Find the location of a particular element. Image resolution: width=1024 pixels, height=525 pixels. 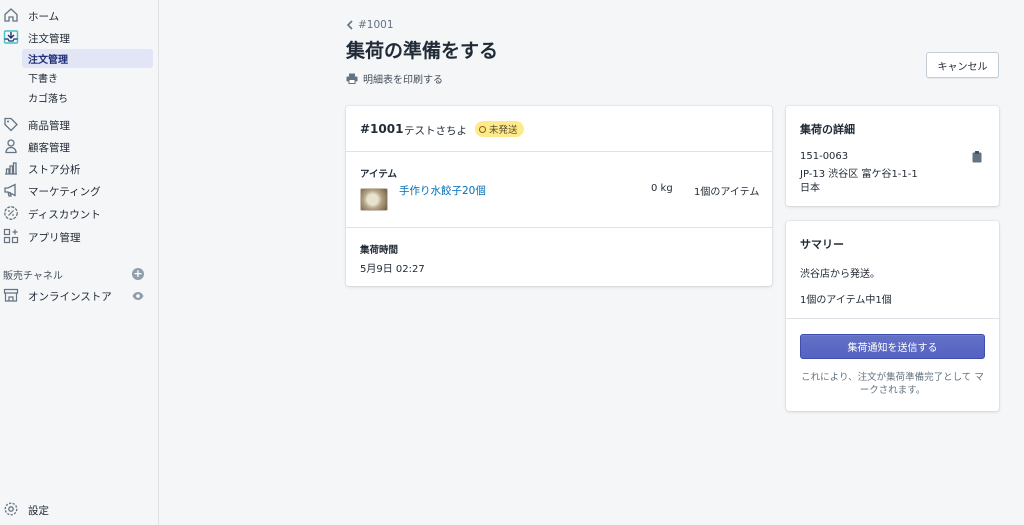

back-label: #1001 is located at coordinates (376, 25).